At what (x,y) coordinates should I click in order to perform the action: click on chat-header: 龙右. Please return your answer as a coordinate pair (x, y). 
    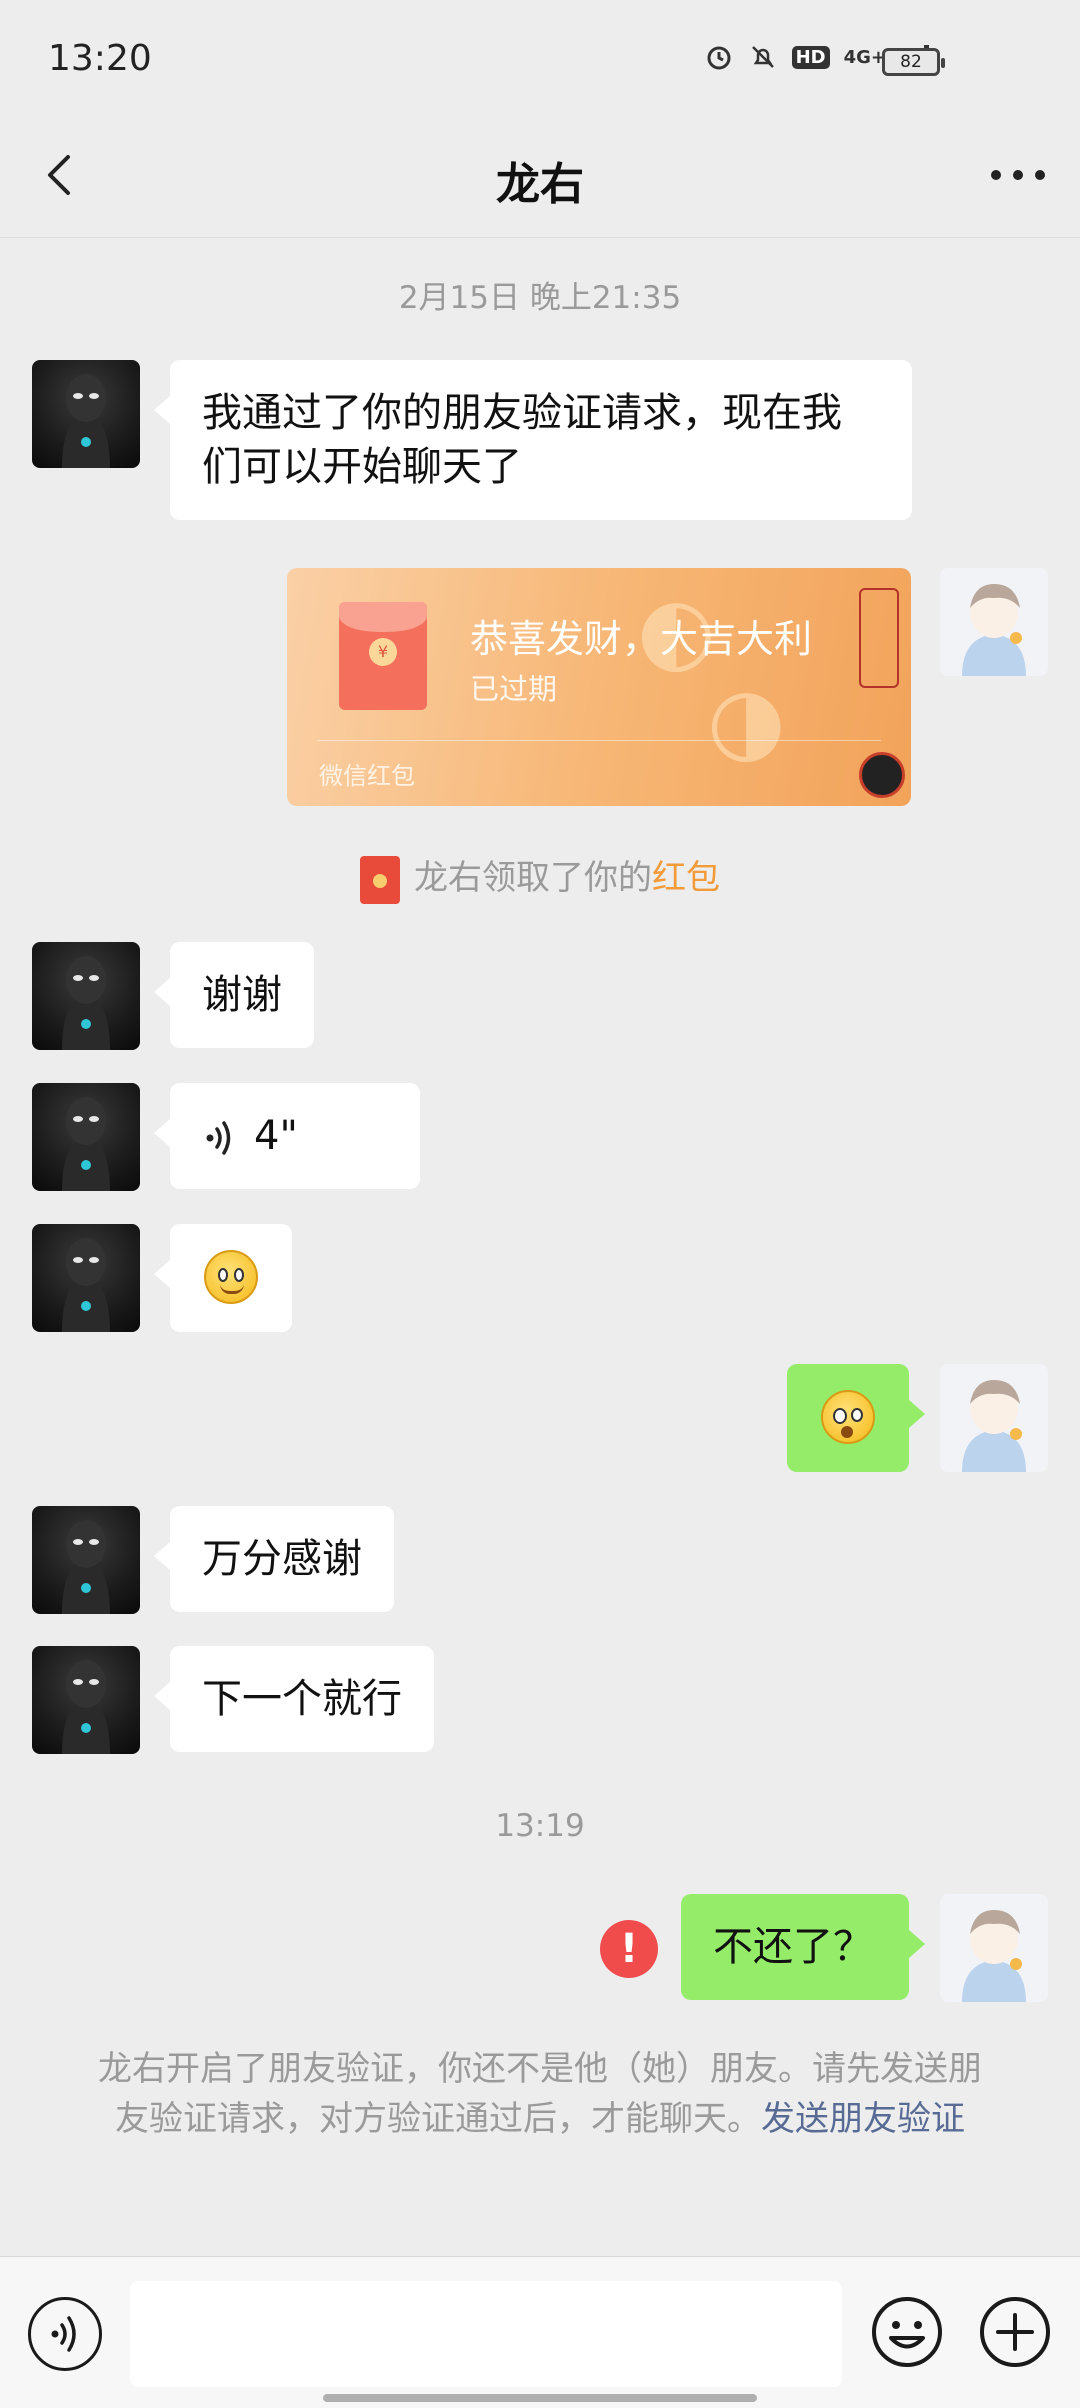
    Looking at the image, I should click on (540, 179).